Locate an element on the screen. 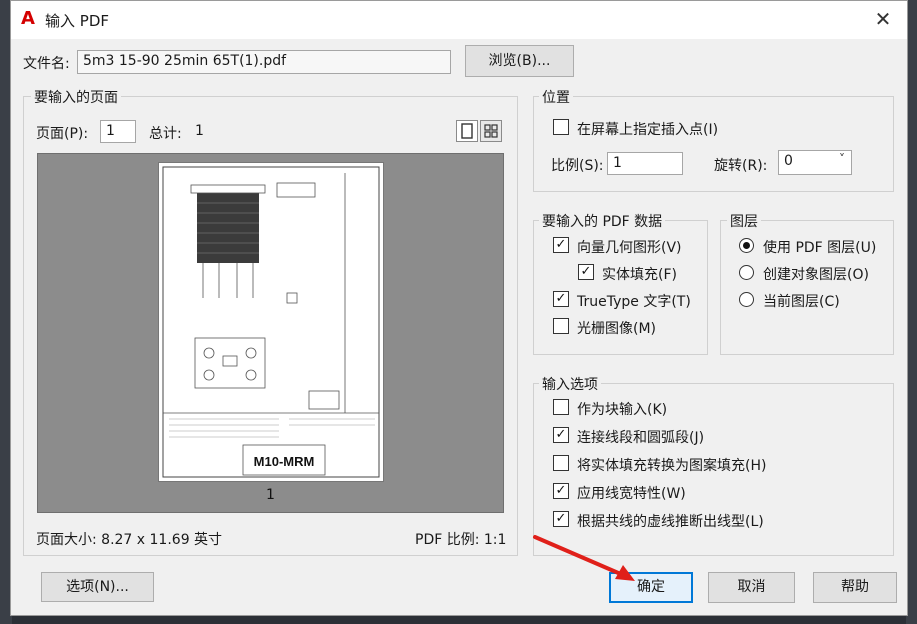 This screenshot has height=624, width=917. preview-page-thumbnail: M10-MRM is located at coordinates (271, 322).